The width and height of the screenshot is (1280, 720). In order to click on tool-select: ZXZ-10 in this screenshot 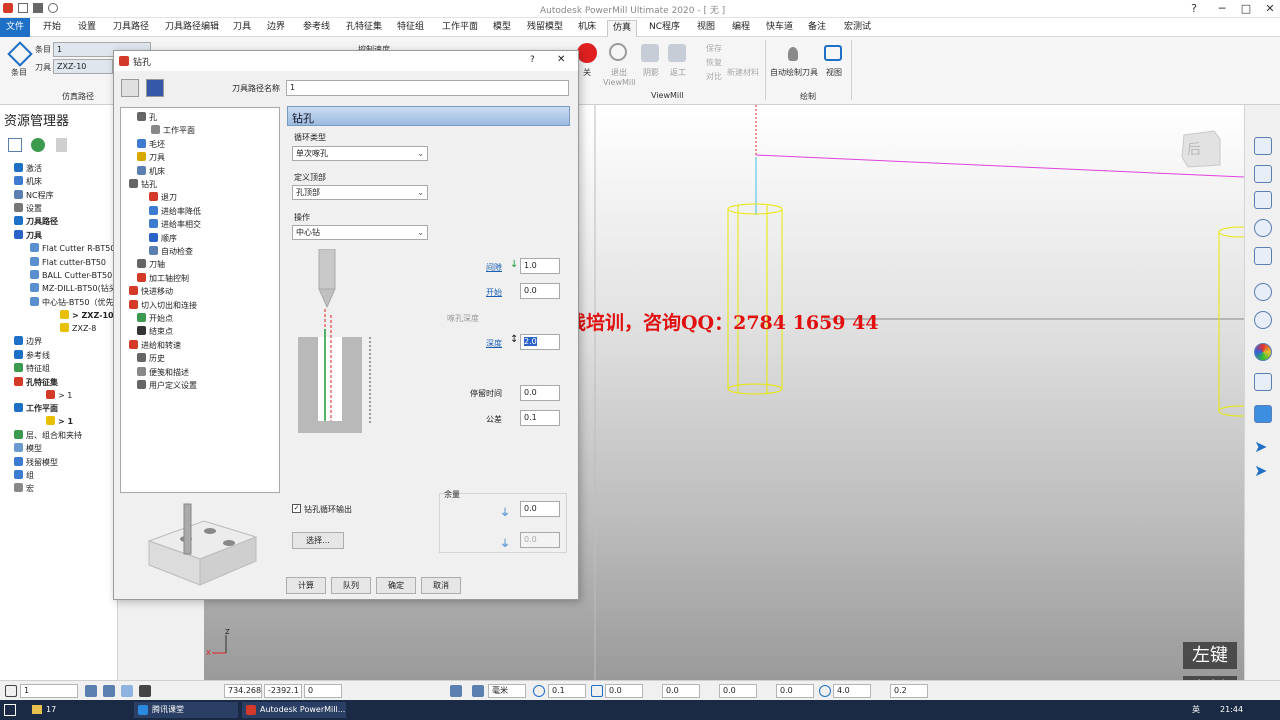, I will do `click(83, 66)`.